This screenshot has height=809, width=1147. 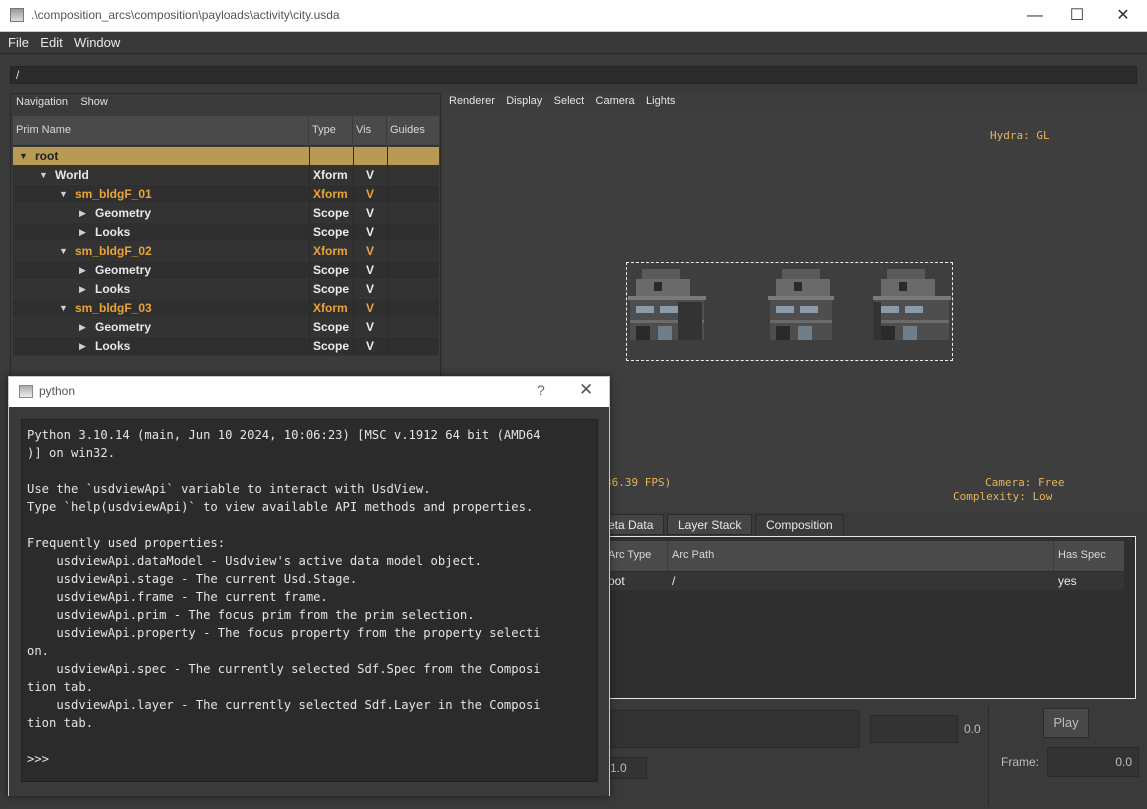 What do you see at coordinates (331, 131) in the screenshot?
I see `col-type: Type` at bounding box center [331, 131].